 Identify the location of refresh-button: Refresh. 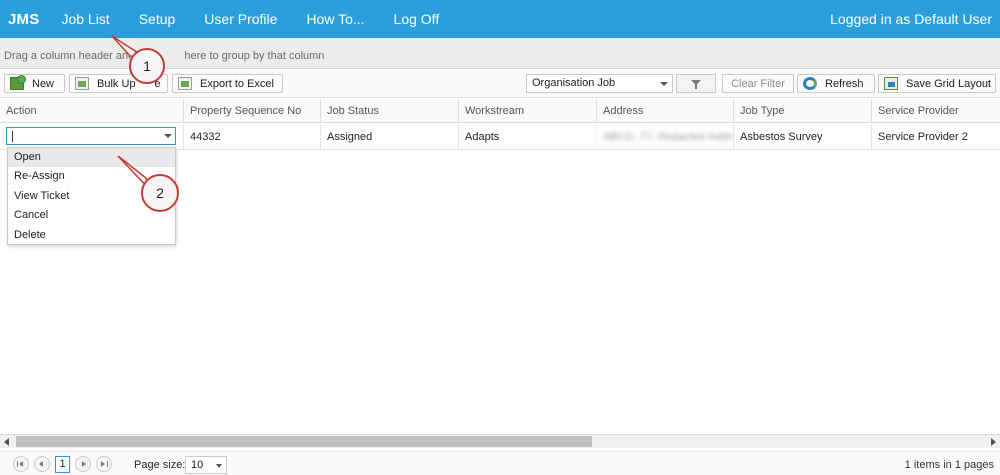
(836, 83).